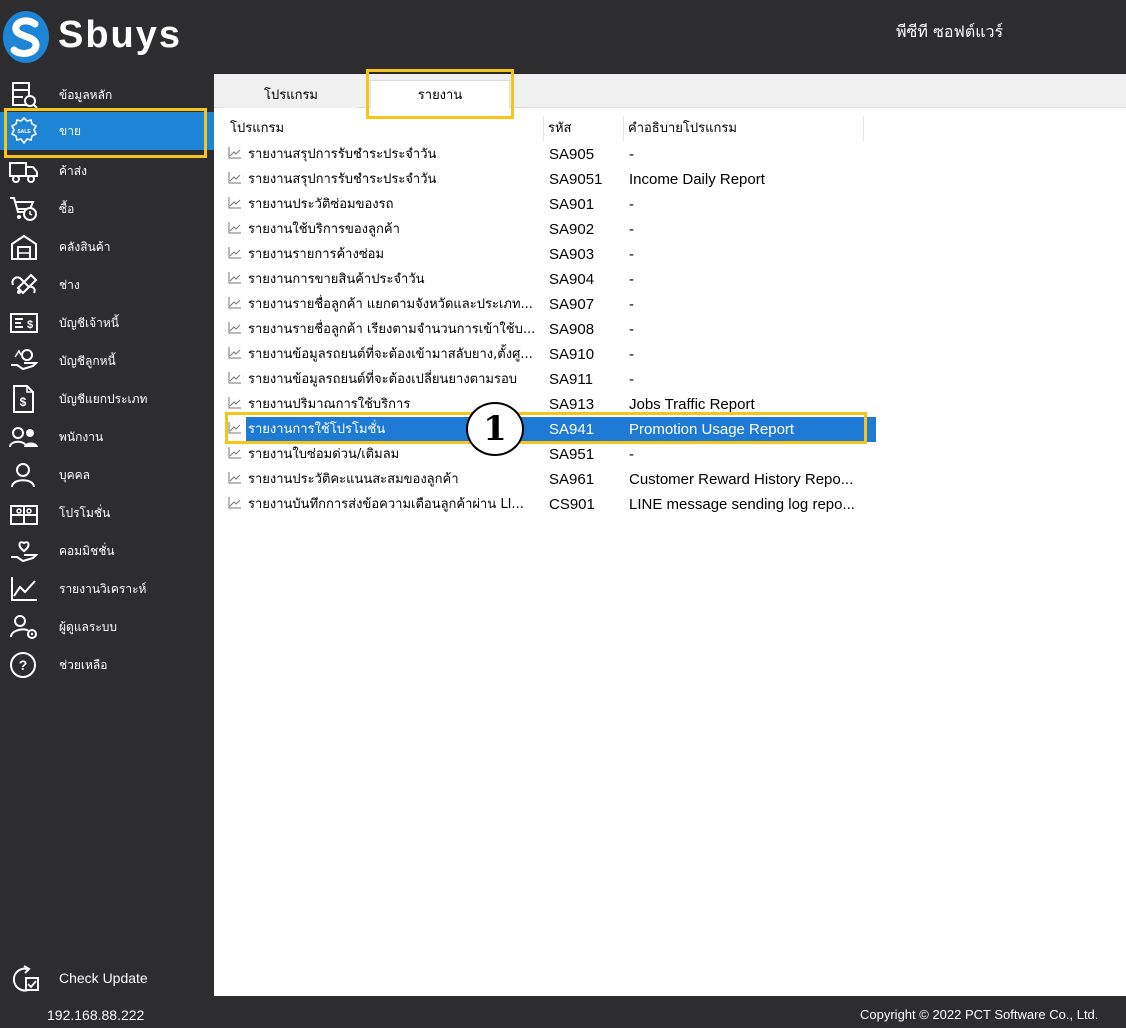 The height and width of the screenshot is (1028, 1126). I want to click on sidebar-item-label: บัญชีแยกประเภท, so click(103, 398).